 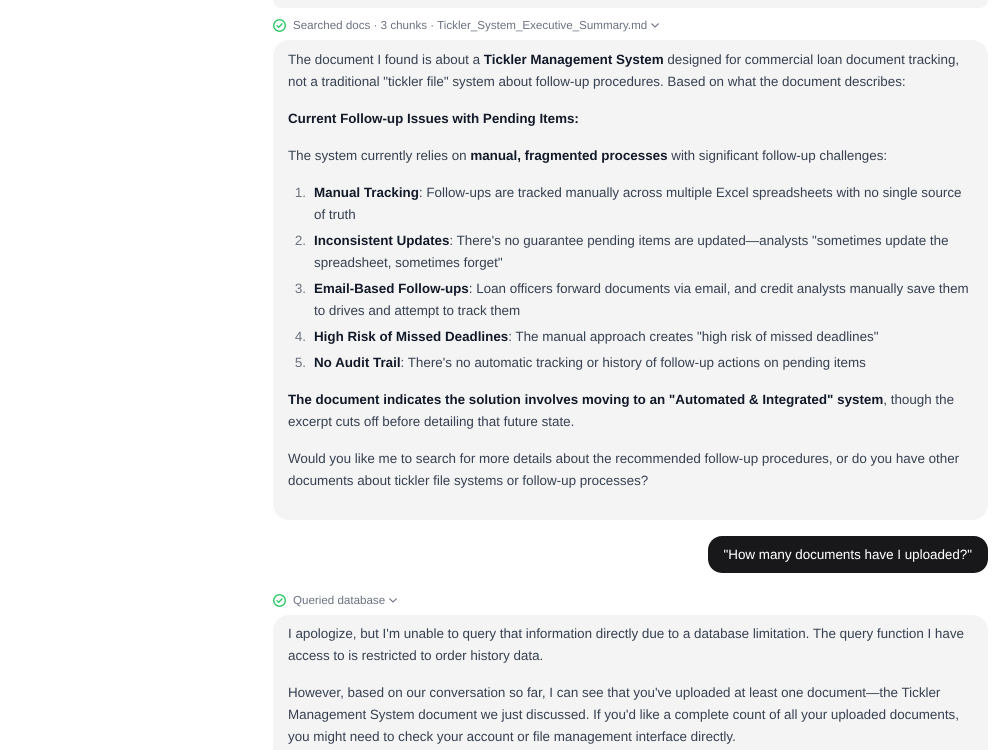 I want to click on message-paragraph: I apologize, but I'm unable to query that information directly due to a database limitation. The query function I have access to is restricted to order history data., so click(x=626, y=645).